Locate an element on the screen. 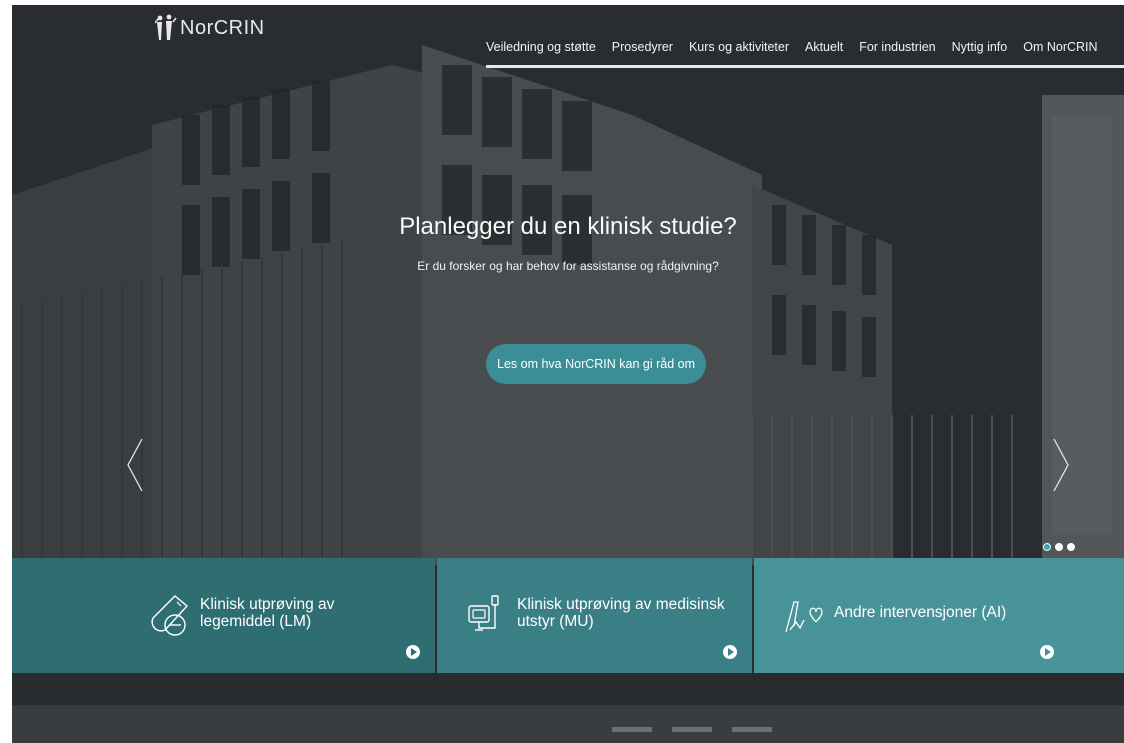 The image size is (1124, 743). nav-item-kurs: Kurs og aktiviteter is located at coordinates (739, 47).